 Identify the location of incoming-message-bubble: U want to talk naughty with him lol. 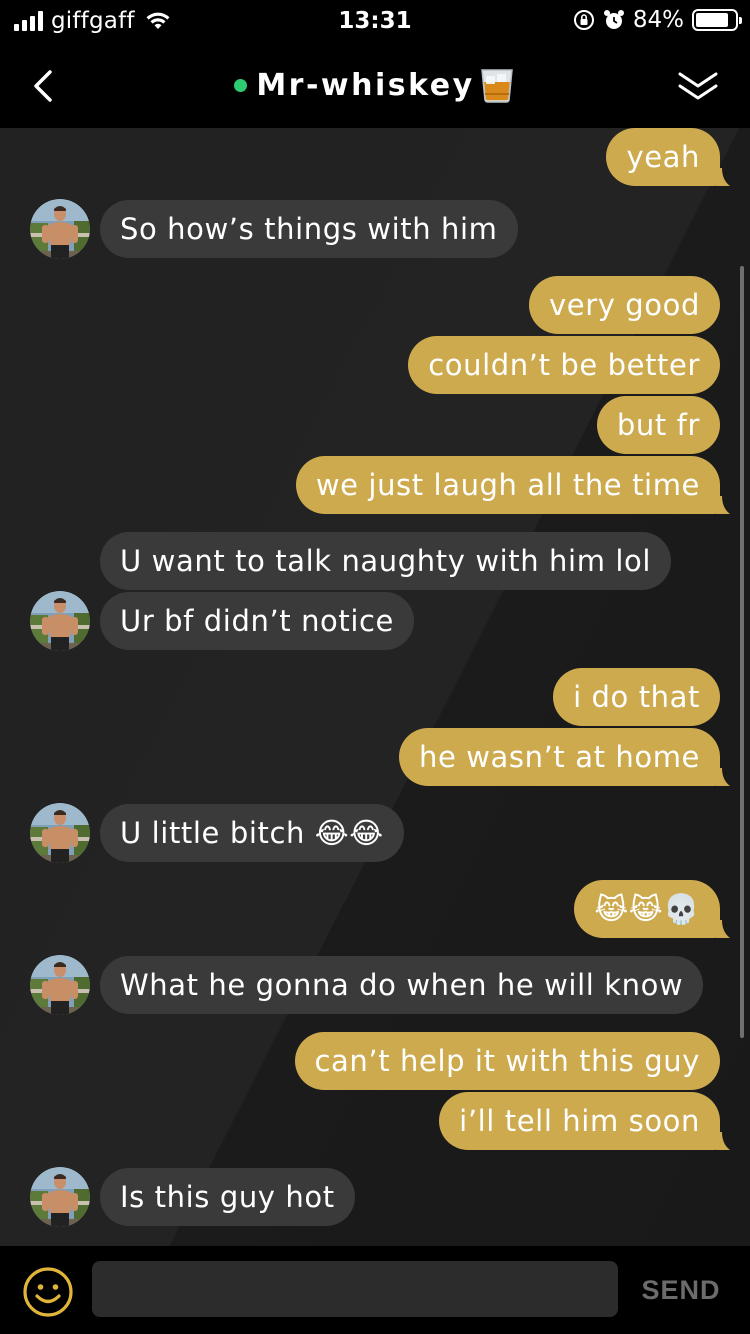
(386, 561).